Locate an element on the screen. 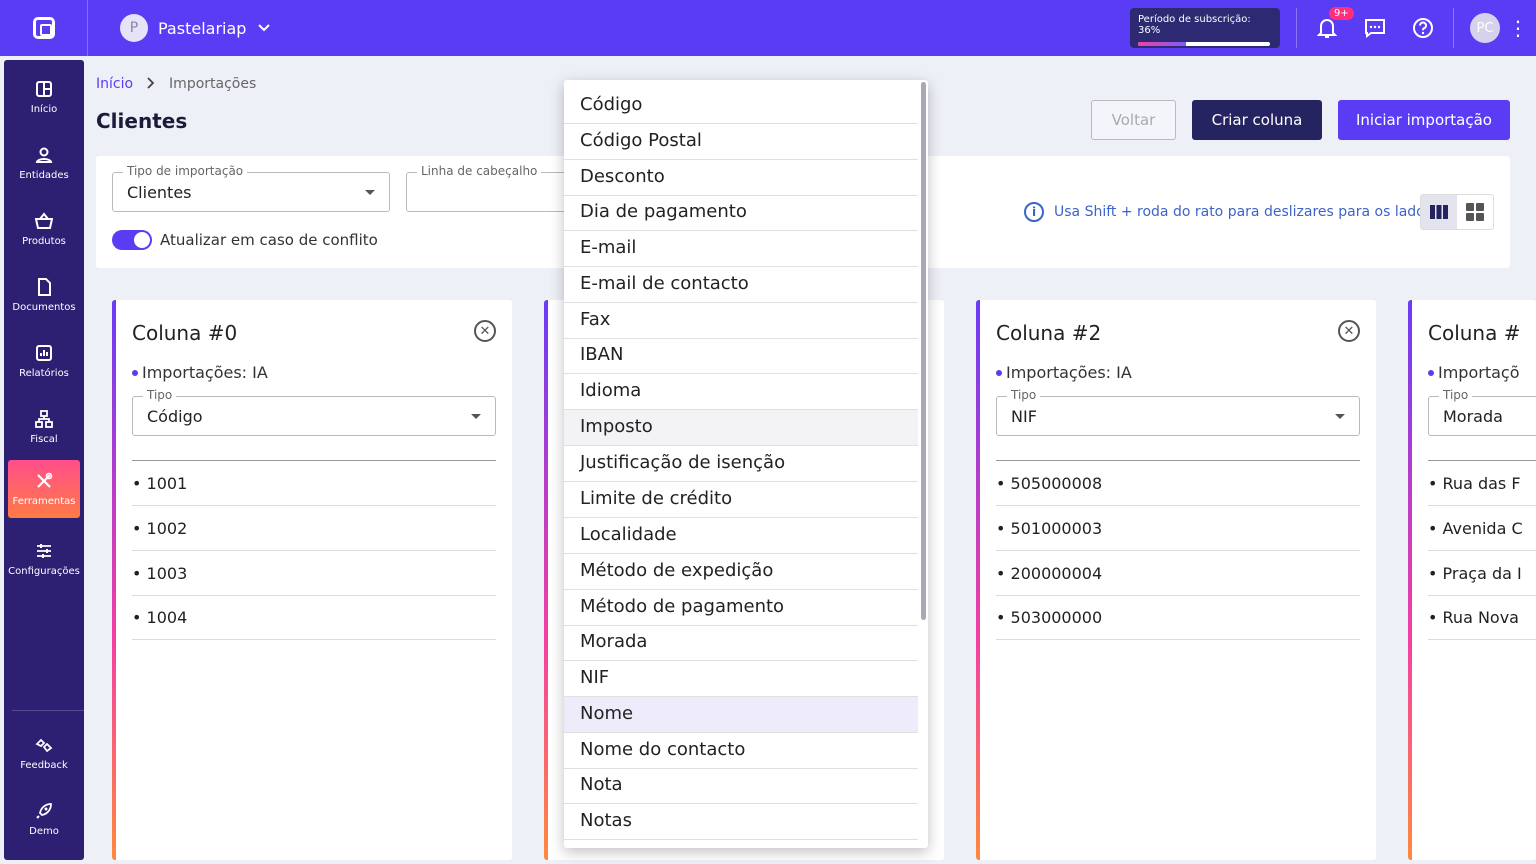 The height and width of the screenshot is (864, 1536). sidebar-item-configuracoes: Configurações is located at coordinates (44, 559).